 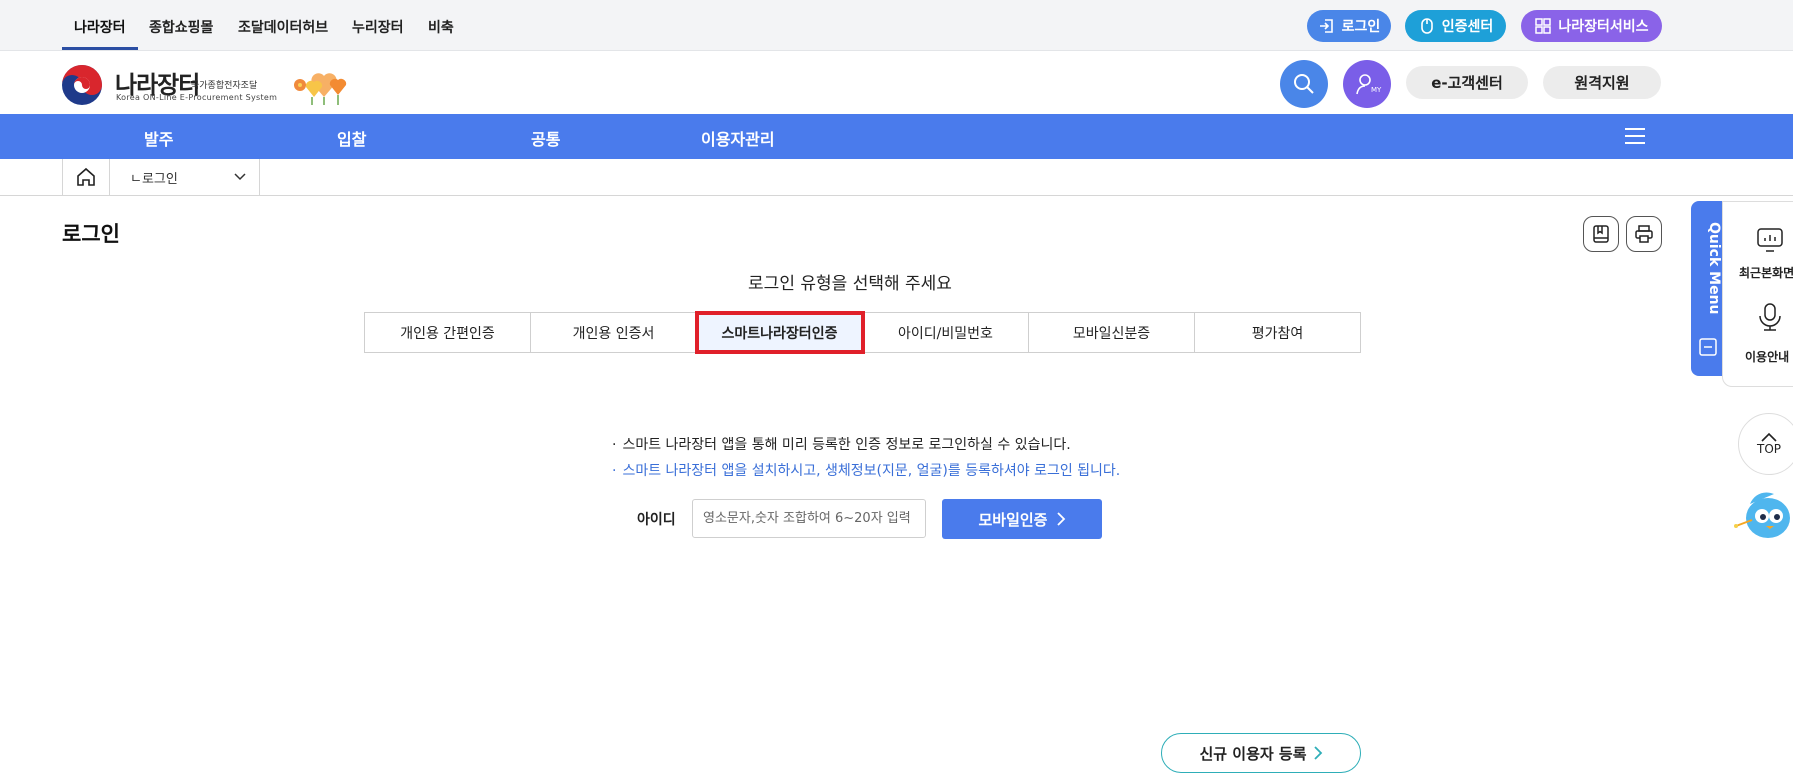 I want to click on chevron-up-icon, so click(x=1769, y=437).